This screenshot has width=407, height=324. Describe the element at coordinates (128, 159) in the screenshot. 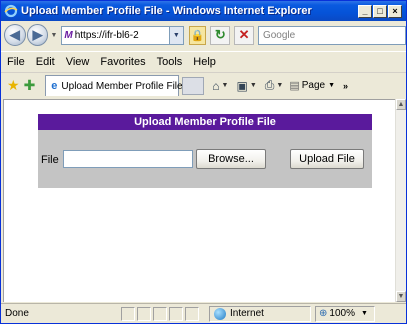

I see `file-path-input` at that location.